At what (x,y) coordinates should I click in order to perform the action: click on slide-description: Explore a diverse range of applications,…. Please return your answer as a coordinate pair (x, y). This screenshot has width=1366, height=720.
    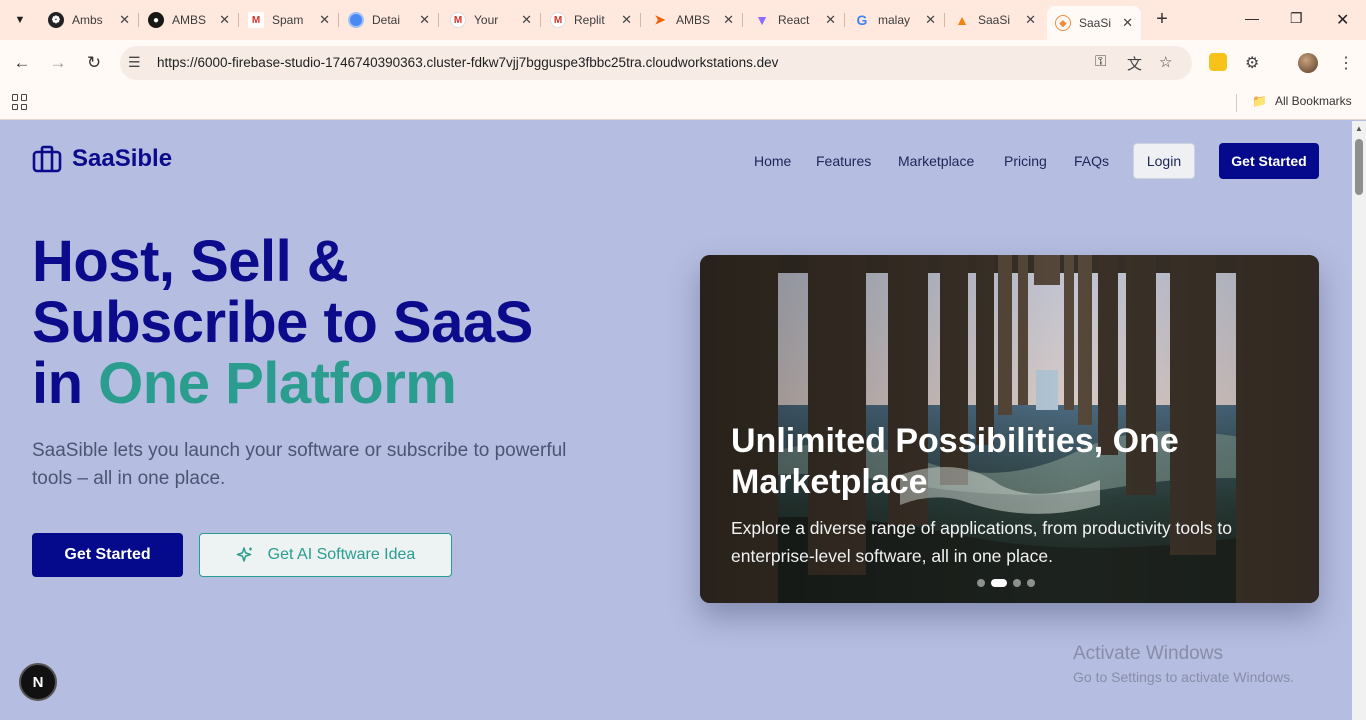
    Looking at the image, I should click on (981, 542).